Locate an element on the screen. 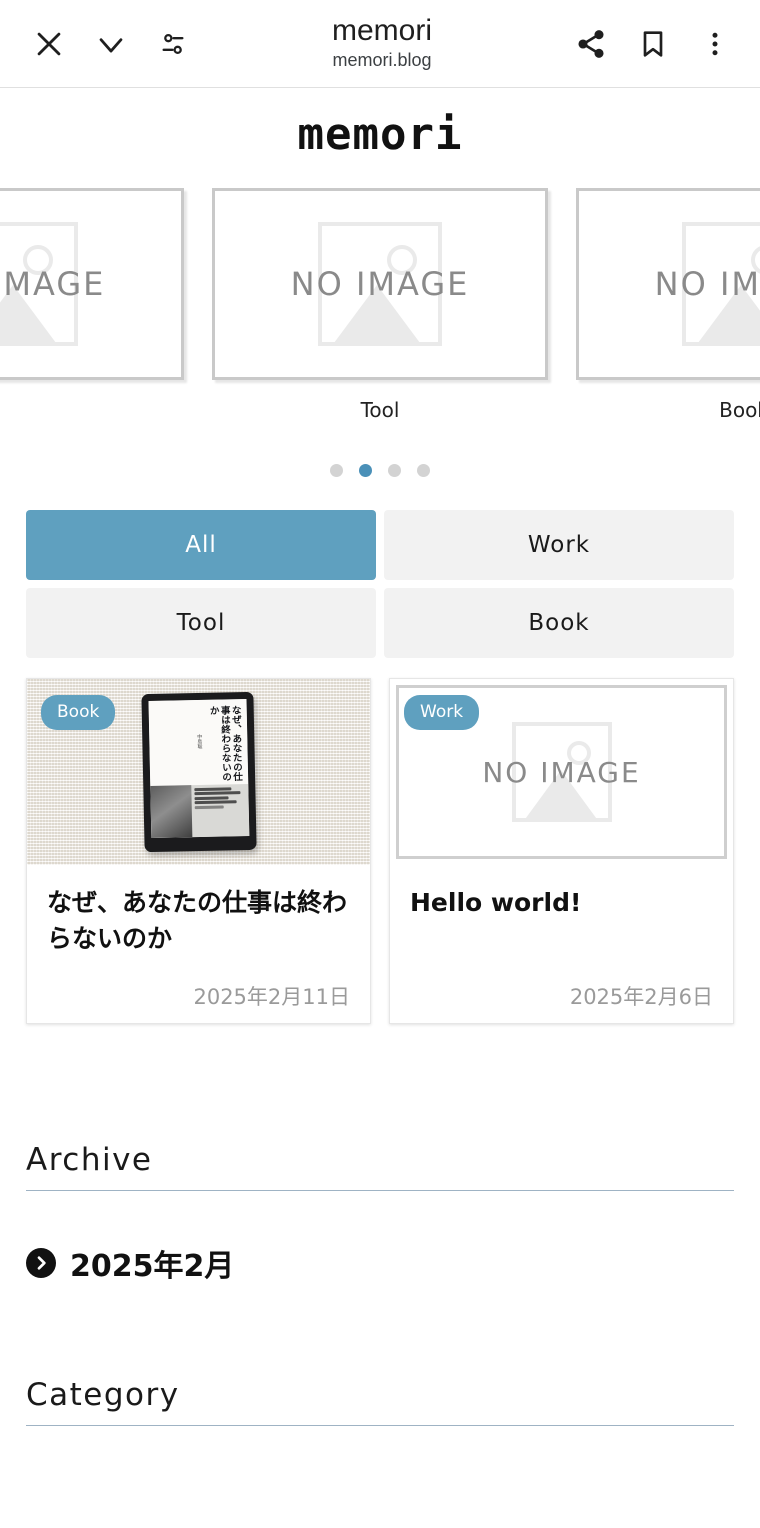 The height and width of the screenshot is (1528, 760). post-date: 2025年2月6日 is located at coordinates (641, 997).